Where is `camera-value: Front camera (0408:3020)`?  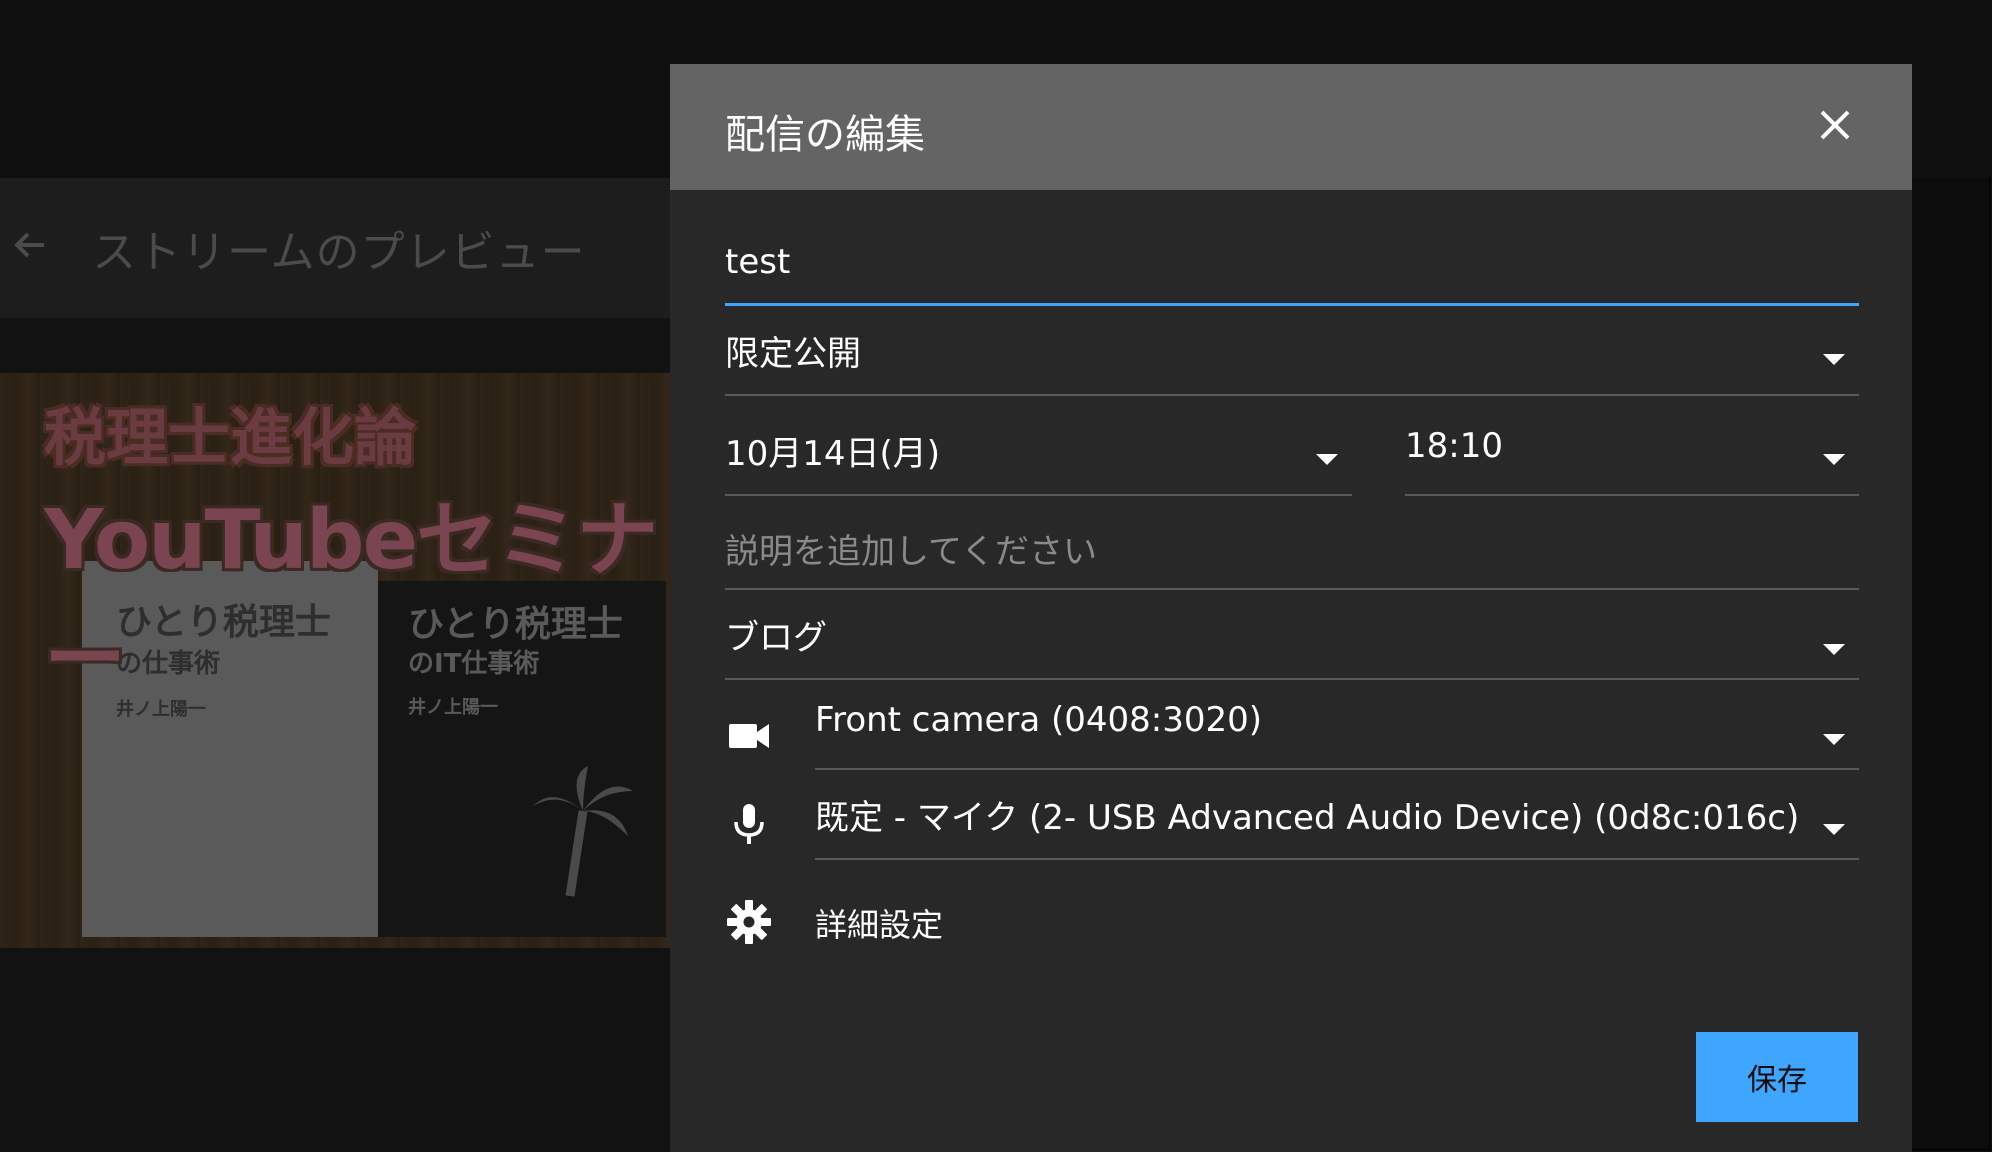
camera-value: Front camera (0408:3020) is located at coordinates (1039, 720).